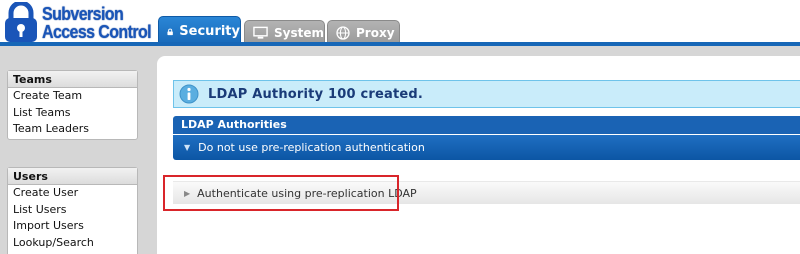 This screenshot has height=254, width=800. Describe the element at coordinates (486, 94) in the screenshot. I see `info-banner: LDAP Authority 100 created.` at that location.